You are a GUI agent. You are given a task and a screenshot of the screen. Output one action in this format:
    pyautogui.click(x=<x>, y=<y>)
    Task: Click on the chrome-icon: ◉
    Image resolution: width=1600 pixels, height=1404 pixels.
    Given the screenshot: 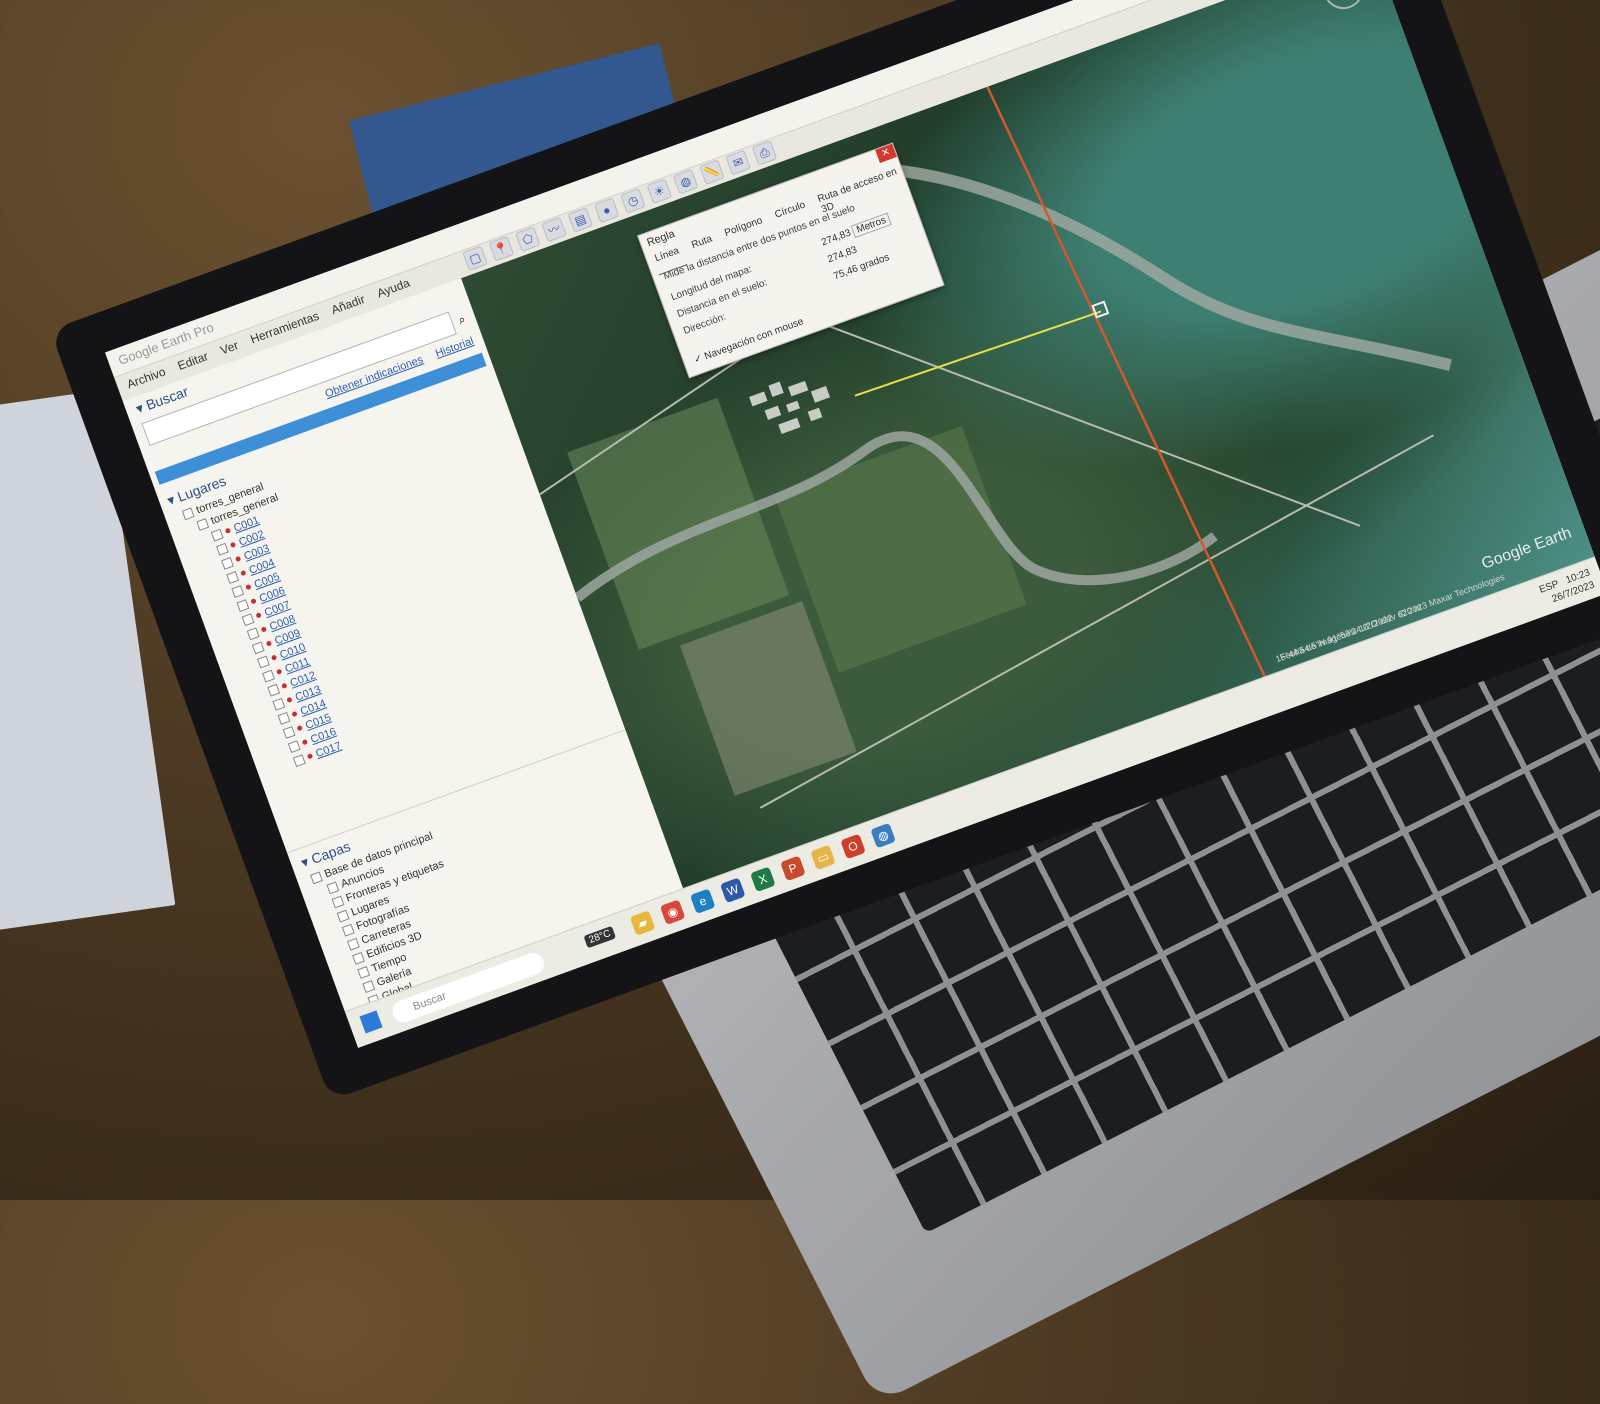 What is the action you would take?
    pyautogui.click(x=672, y=912)
    